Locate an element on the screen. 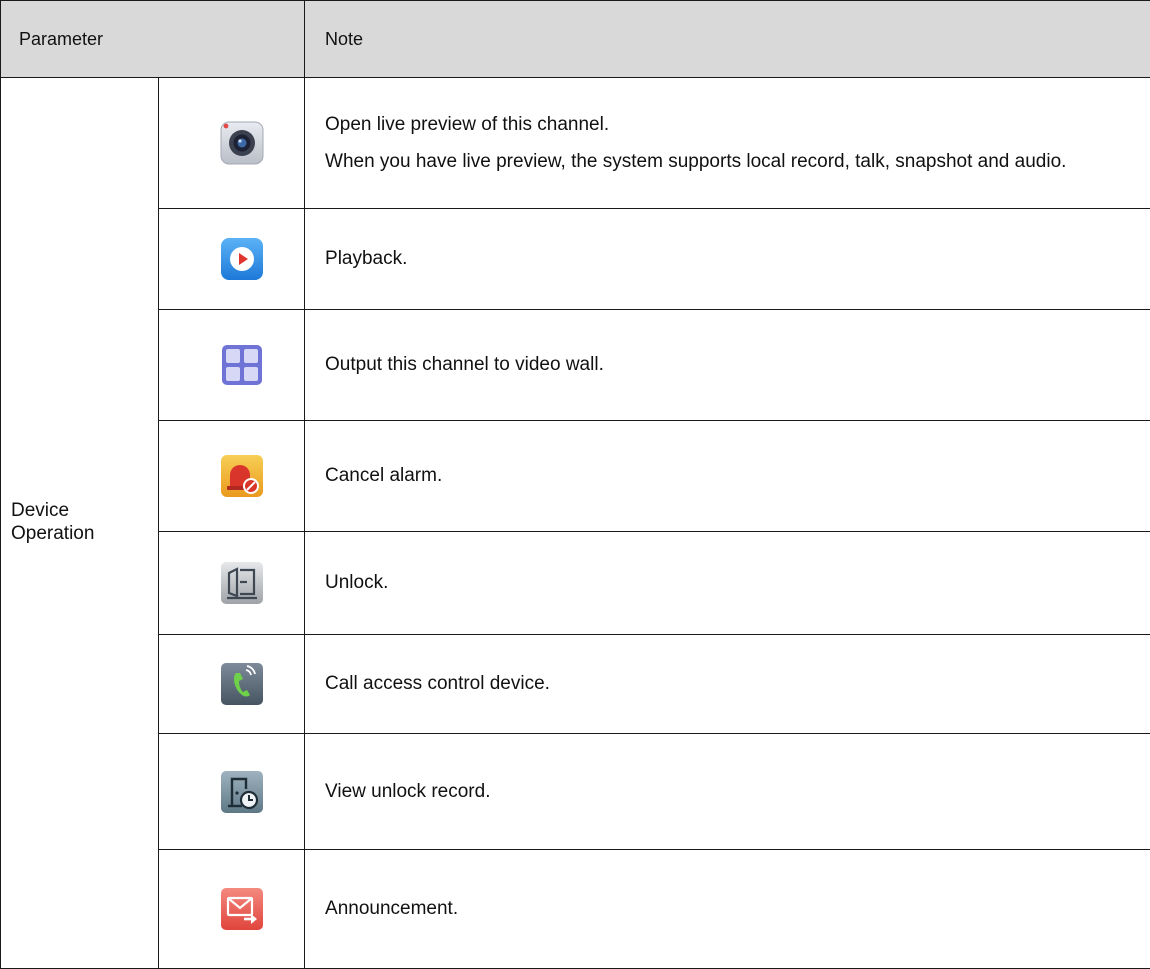 This screenshot has height=969, width=1150. note-cell: Unlock. is located at coordinates (727, 583).